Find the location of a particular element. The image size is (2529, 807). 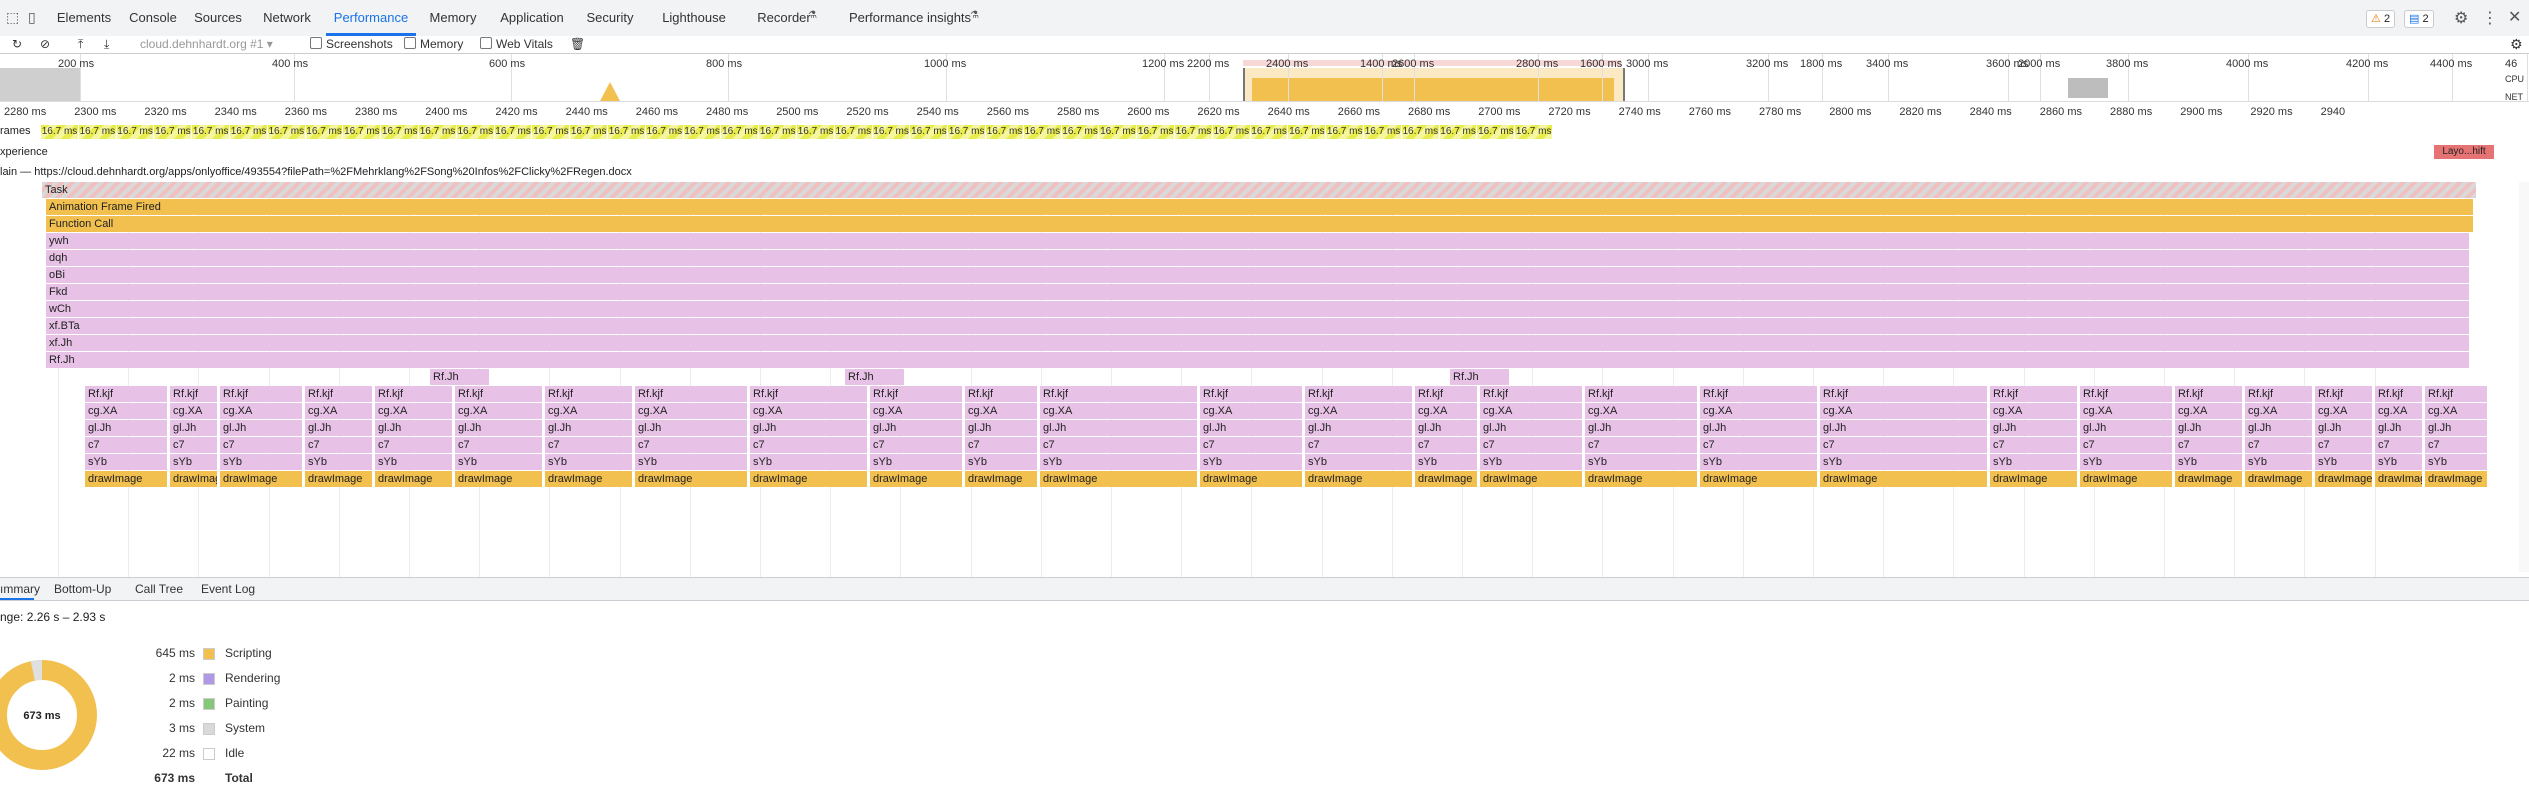

flame-entry-obi: oBi is located at coordinates (1258, 275).